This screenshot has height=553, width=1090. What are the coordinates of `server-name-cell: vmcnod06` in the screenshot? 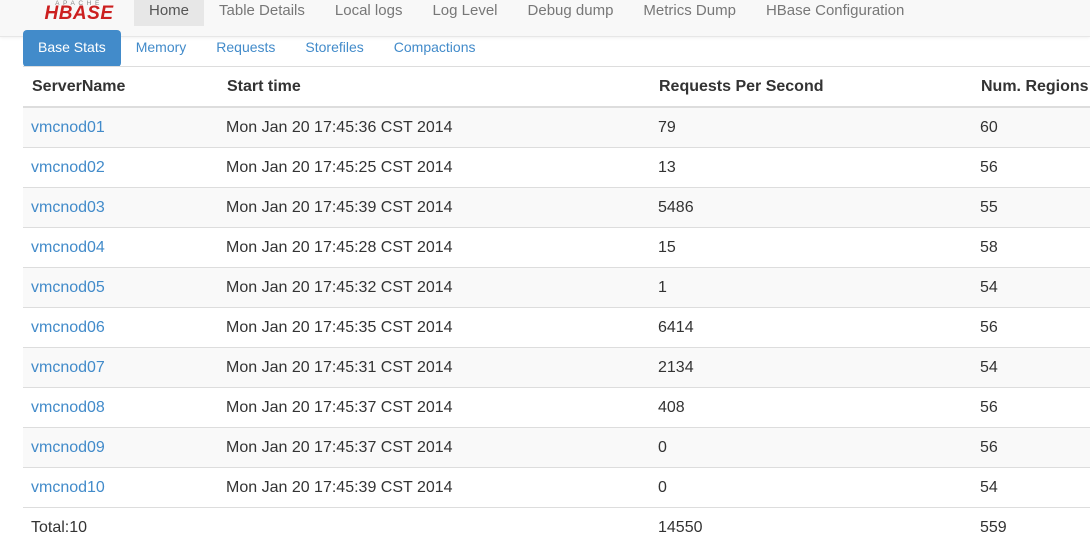 It's located at (120, 327).